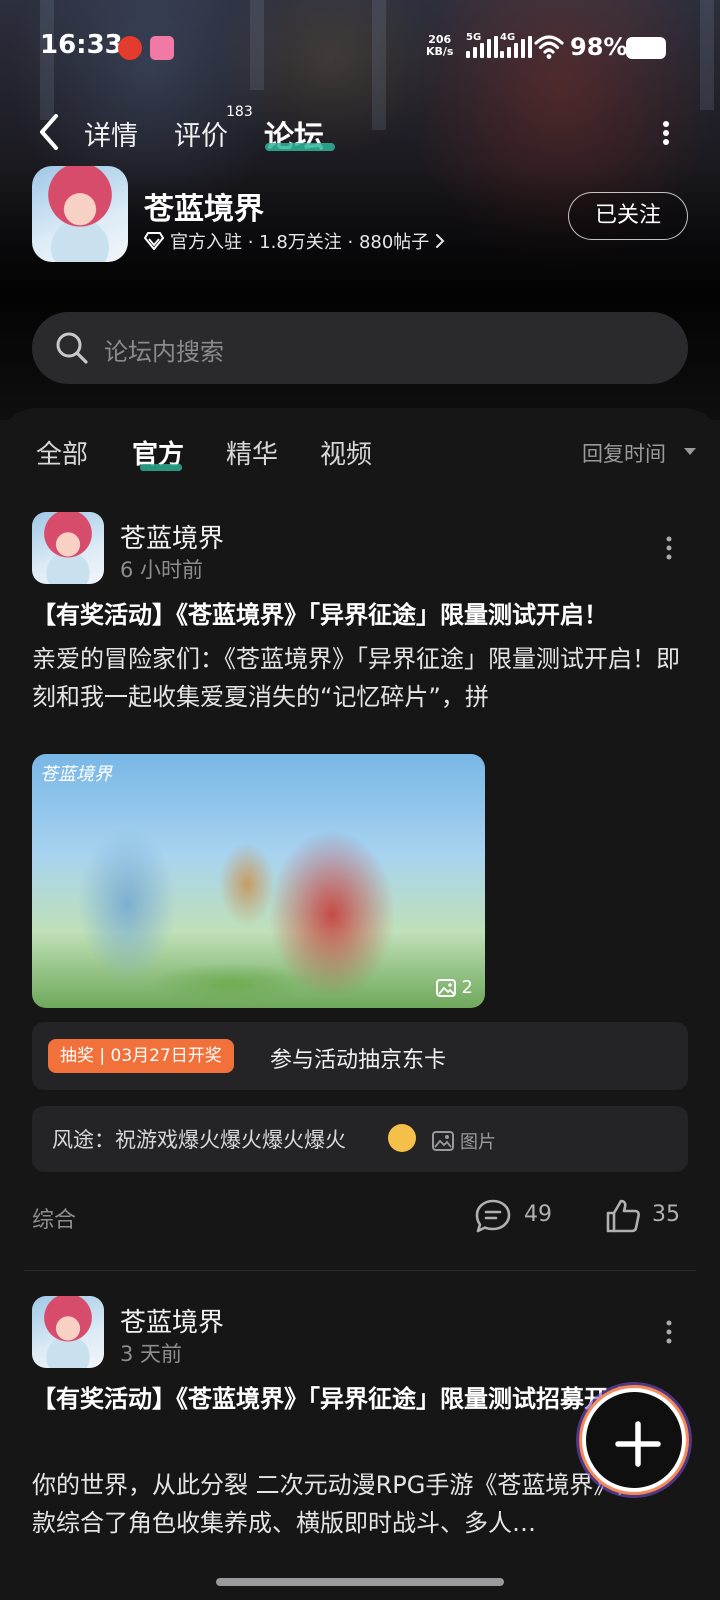  What do you see at coordinates (199, 1140) in the screenshot?
I see `top-comment-text: 风途：祝游戏爆火爆火爆火爆火` at bounding box center [199, 1140].